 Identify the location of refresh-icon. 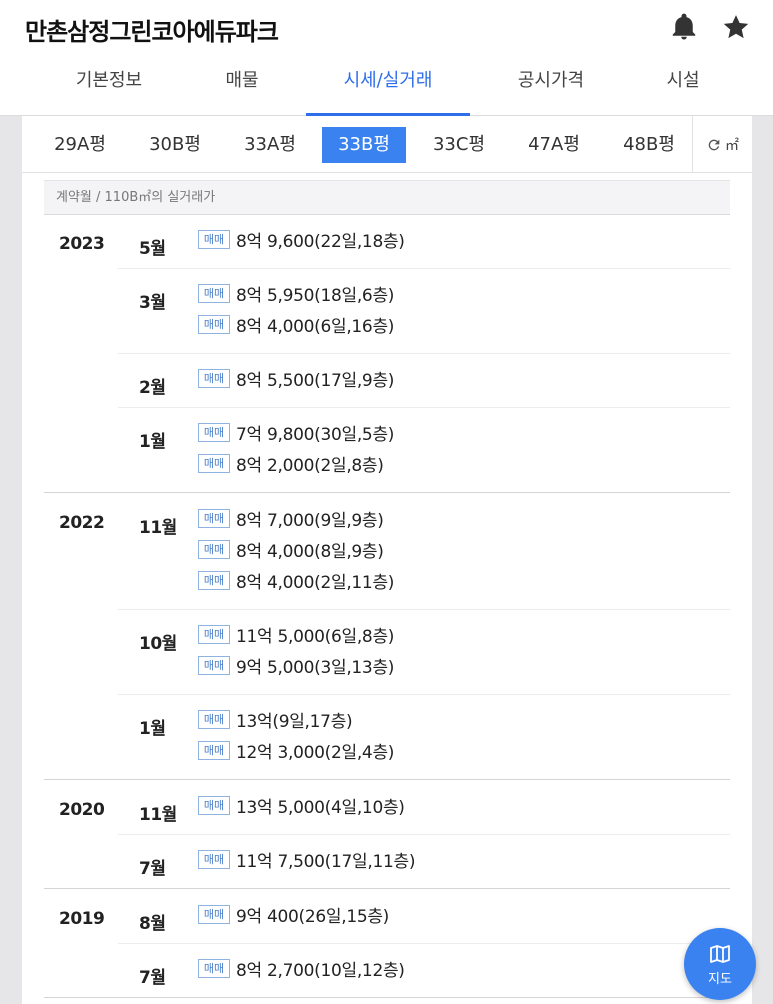
(714, 144).